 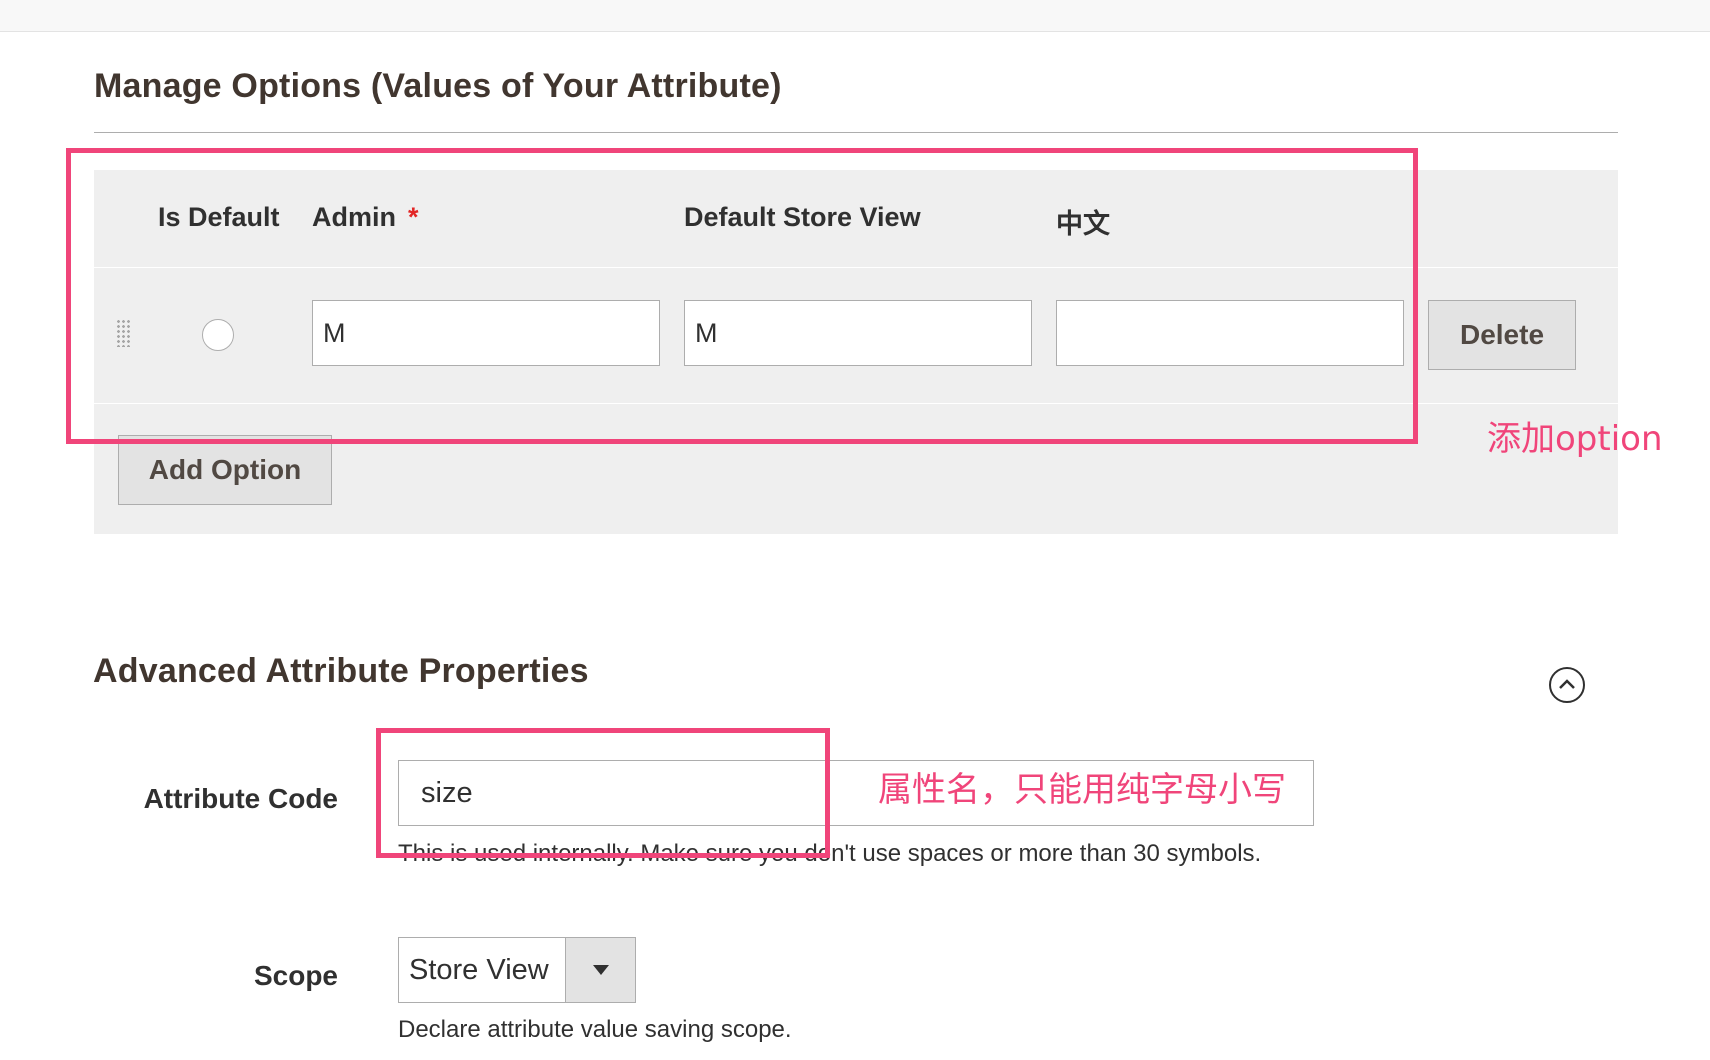 What do you see at coordinates (600, 970) in the screenshot?
I see `chevron-down-icon` at bounding box center [600, 970].